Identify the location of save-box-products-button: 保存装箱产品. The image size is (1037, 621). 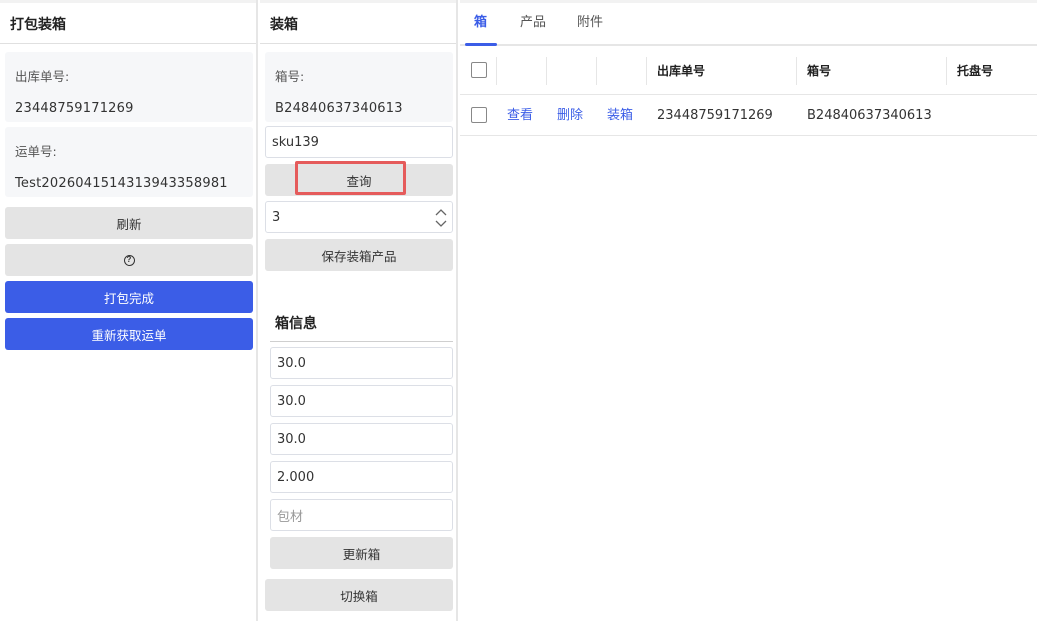
(359, 255).